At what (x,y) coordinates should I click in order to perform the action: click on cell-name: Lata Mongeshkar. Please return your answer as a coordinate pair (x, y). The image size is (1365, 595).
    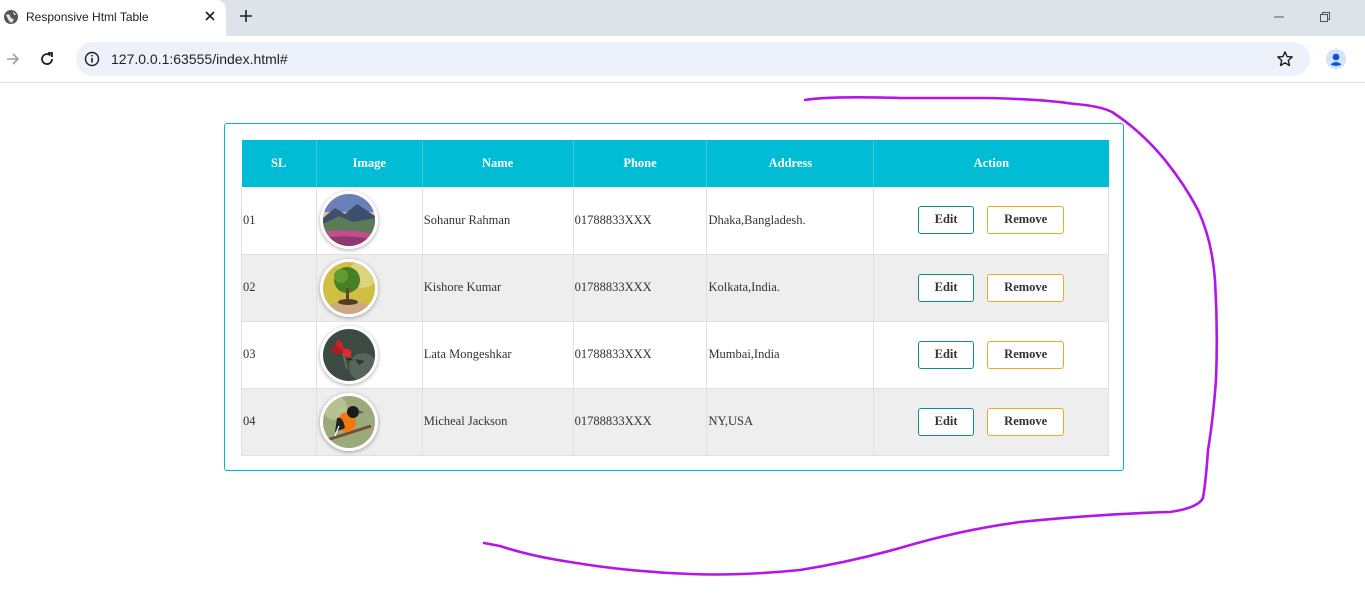
    Looking at the image, I should click on (498, 355).